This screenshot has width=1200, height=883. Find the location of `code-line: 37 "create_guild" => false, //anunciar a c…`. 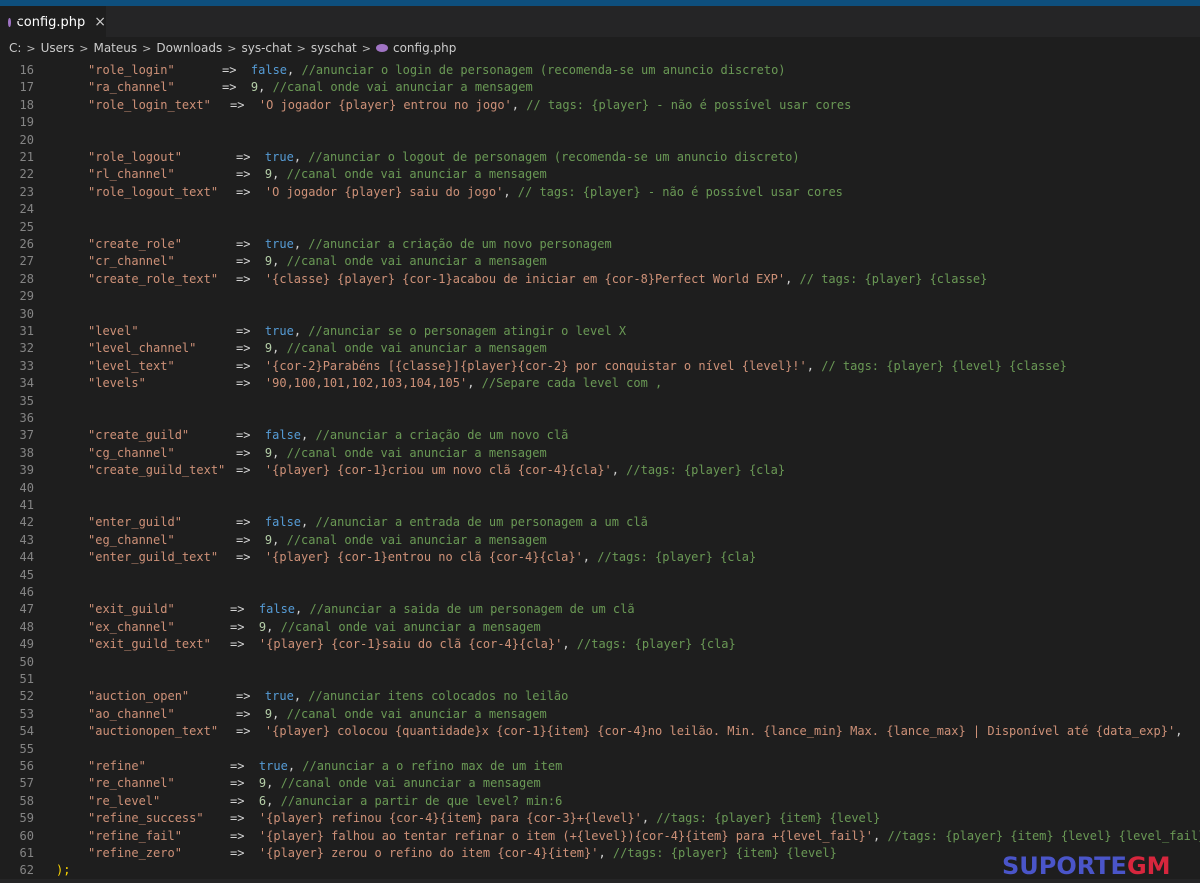

code-line: 37 "create_guild" => false, //anunciar a c… is located at coordinates (600, 435).